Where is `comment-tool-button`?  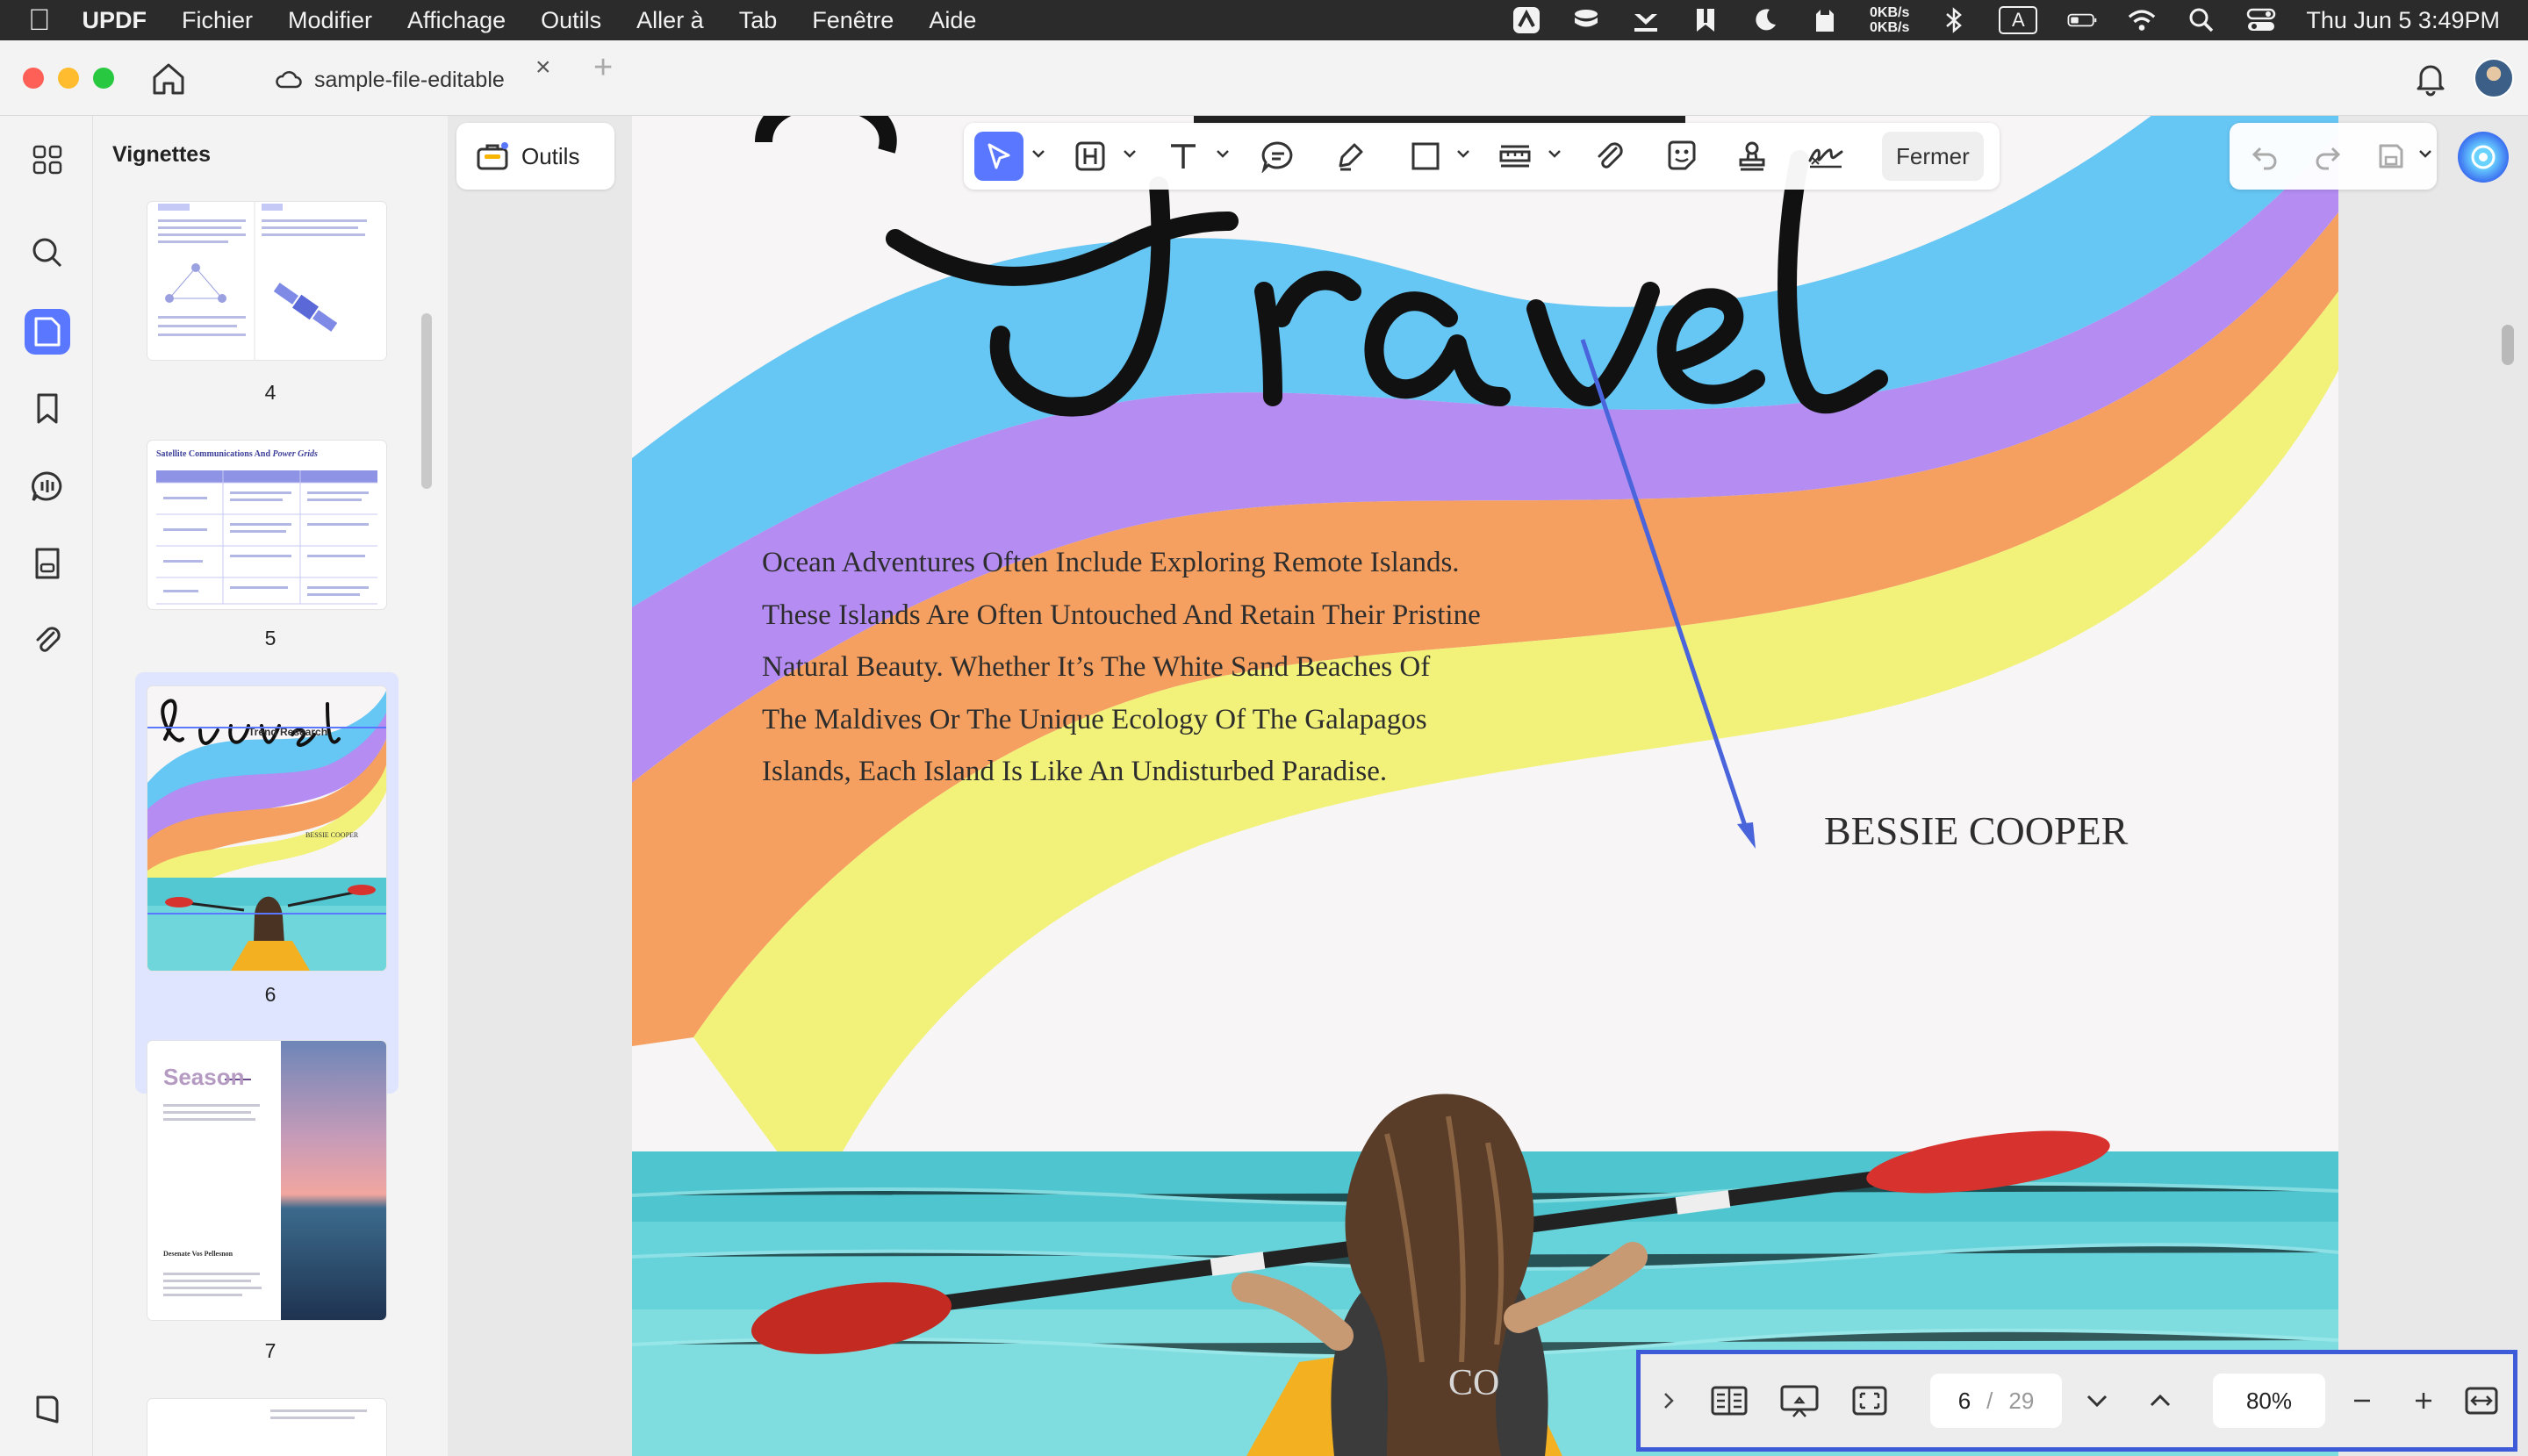 comment-tool-button is located at coordinates (1278, 156).